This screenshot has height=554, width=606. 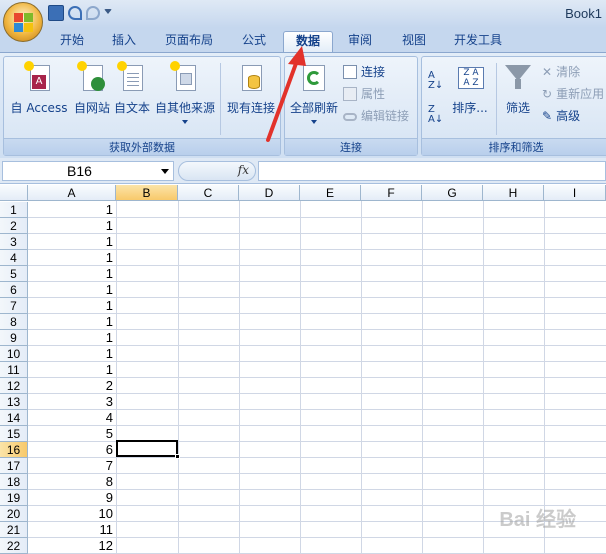 I want to click on active-cell-b16, so click(x=148, y=449).